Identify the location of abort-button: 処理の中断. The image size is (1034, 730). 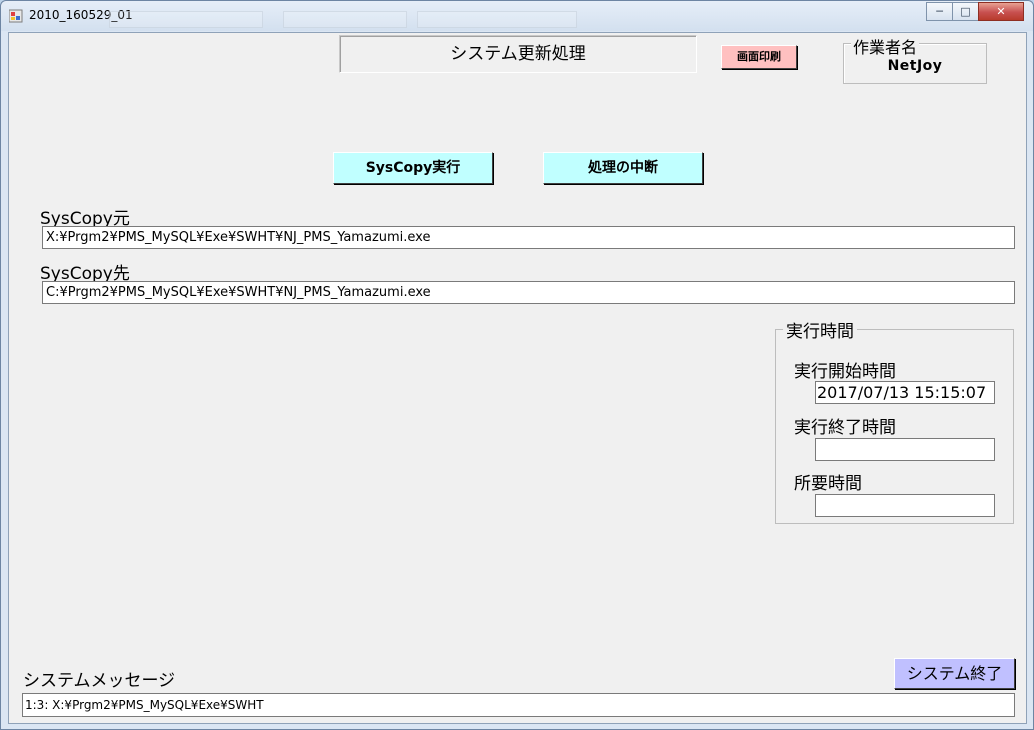
(623, 168).